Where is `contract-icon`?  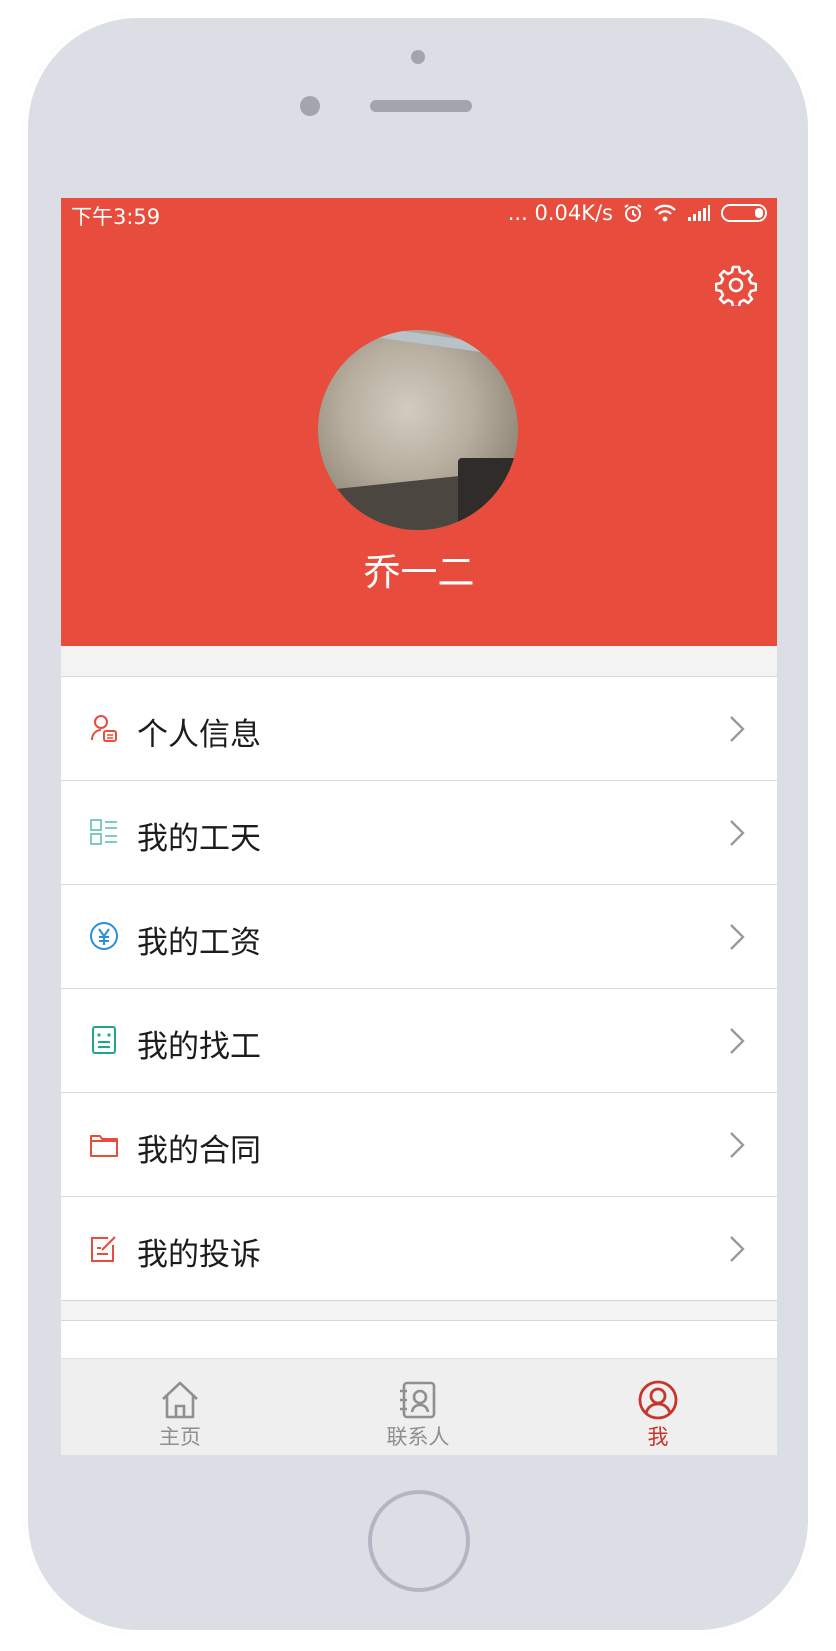
contract-icon is located at coordinates (104, 1146).